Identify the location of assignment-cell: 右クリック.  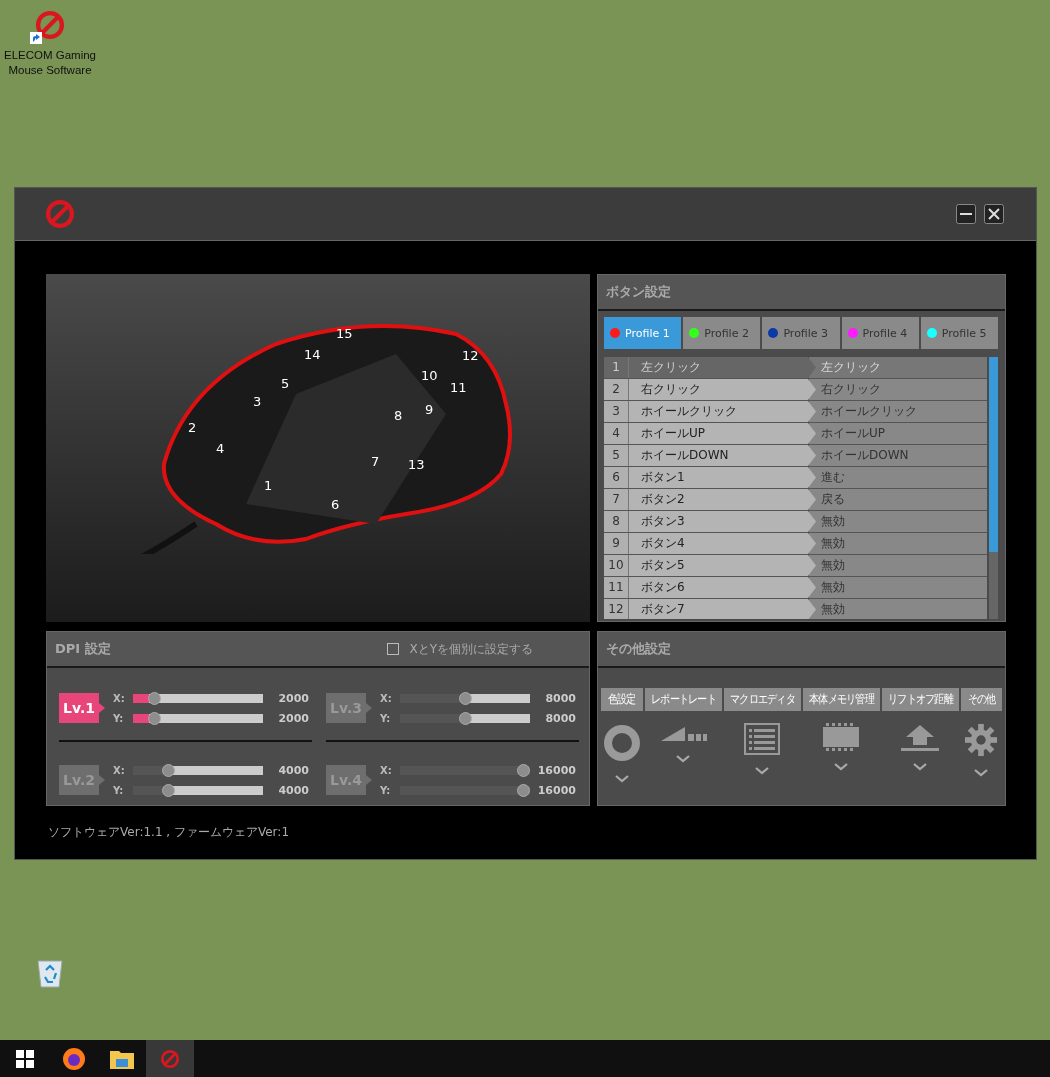
(898, 389).